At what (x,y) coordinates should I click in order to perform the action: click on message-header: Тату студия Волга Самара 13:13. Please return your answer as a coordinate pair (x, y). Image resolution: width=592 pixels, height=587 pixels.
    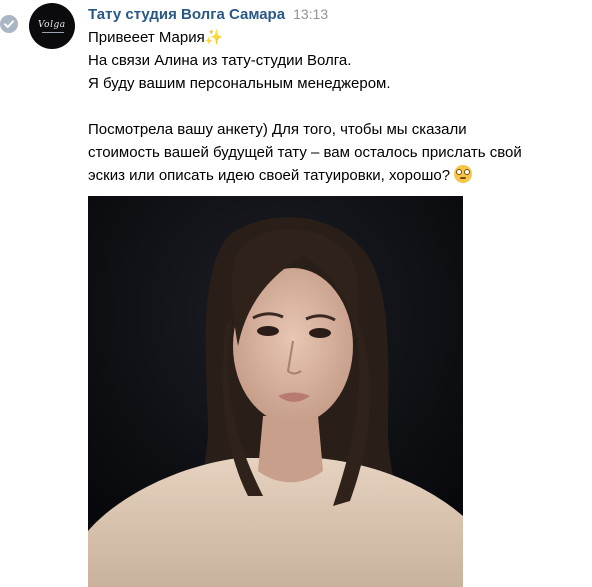
    Looking at the image, I should click on (208, 16).